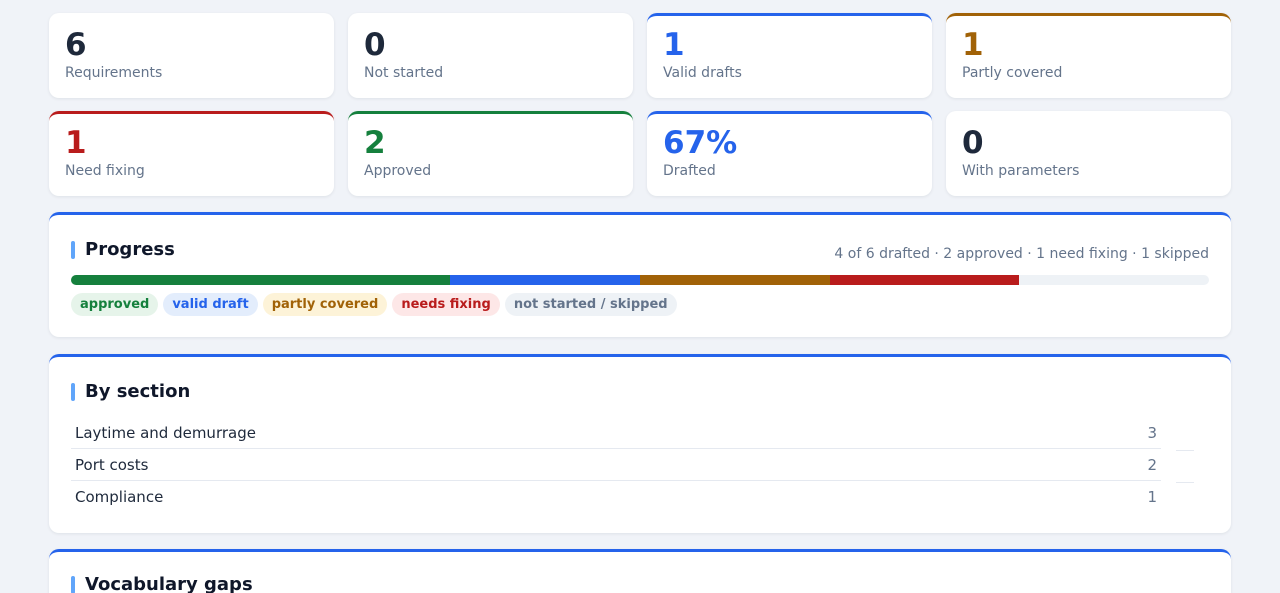 Image resolution: width=1280 pixels, height=593 pixels. What do you see at coordinates (490, 153) in the screenshot?
I see `stat-approved: 2 Approved` at bounding box center [490, 153].